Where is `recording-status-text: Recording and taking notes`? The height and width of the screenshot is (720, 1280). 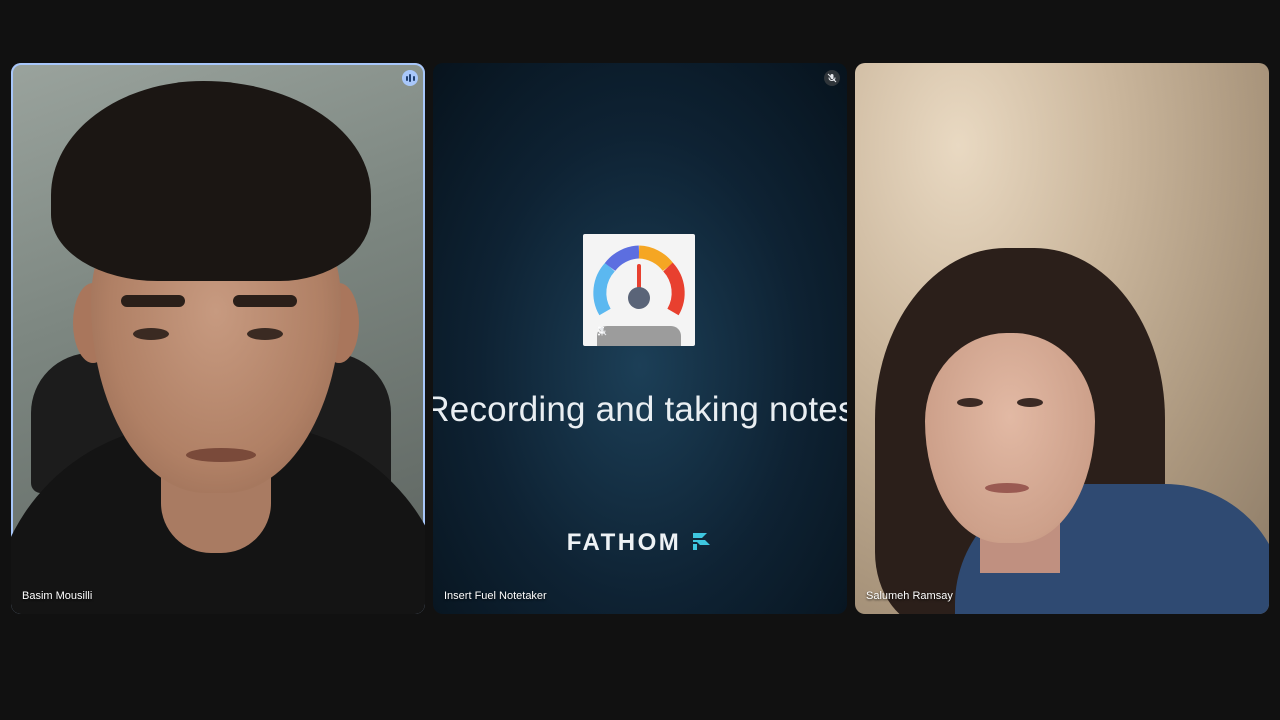
recording-status-text: Recording and taking notes is located at coordinates (640, 409).